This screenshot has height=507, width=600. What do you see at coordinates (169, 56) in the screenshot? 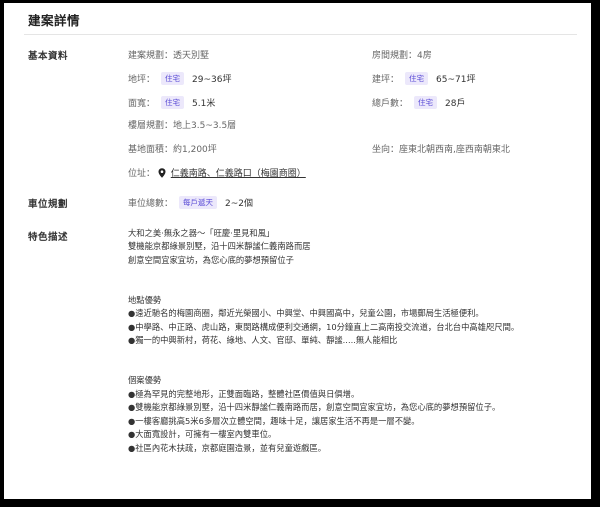
I see `planning-field: 建案規劃：透天別墅` at bounding box center [169, 56].